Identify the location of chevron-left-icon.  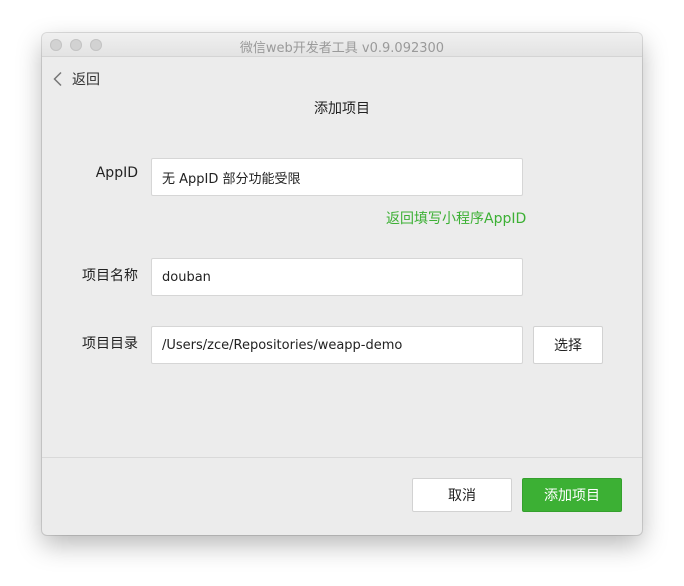
(59, 79).